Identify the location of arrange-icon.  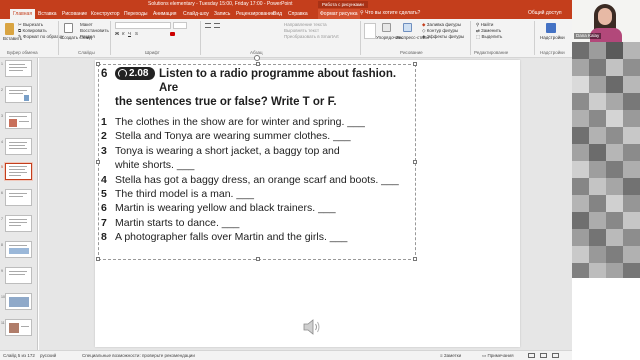
(386, 27).